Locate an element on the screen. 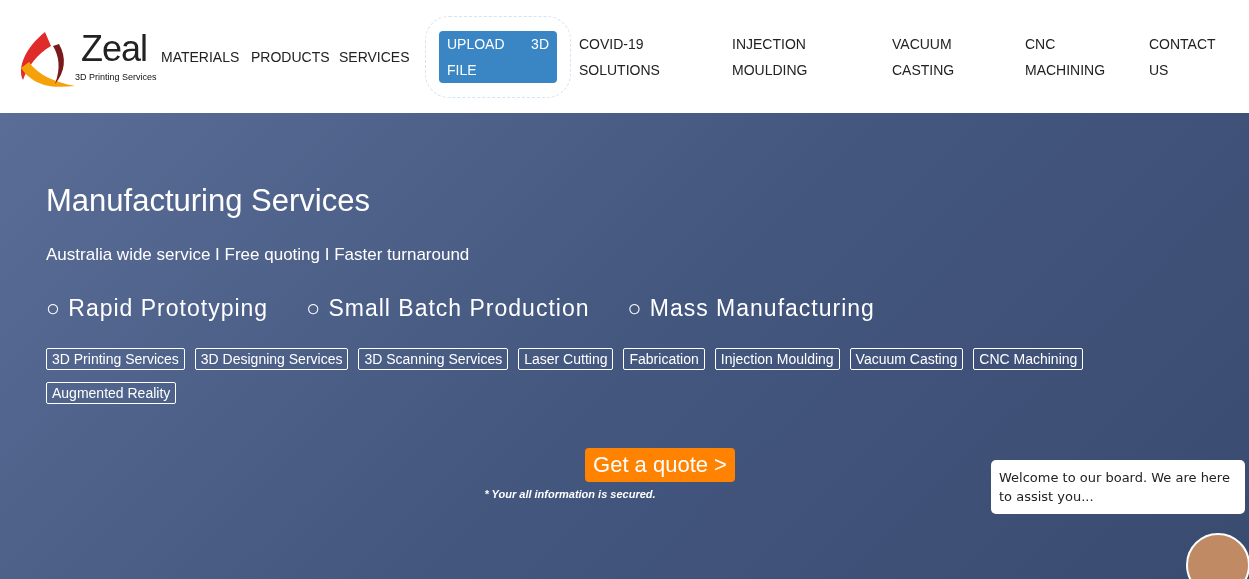 This screenshot has height=579, width=1249. service-tag: 3D Designing Services is located at coordinates (271, 359).